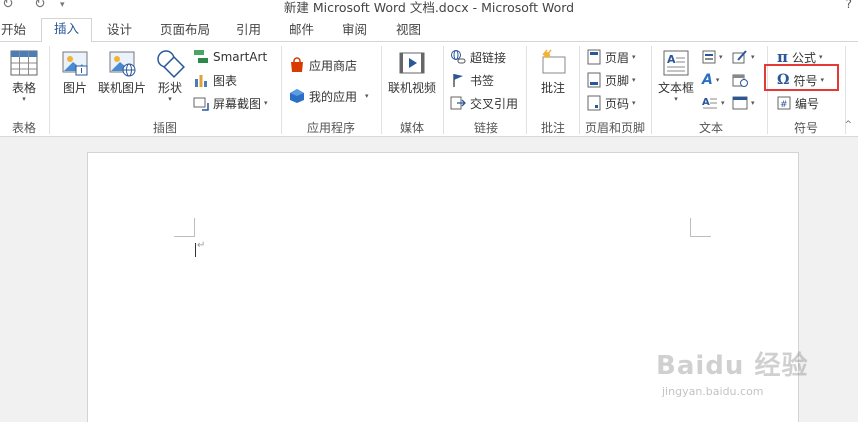  Describe the element at coordinates (732, 366) in the screenshot. I see `watermark-brand: Baidu 经验` at that location.